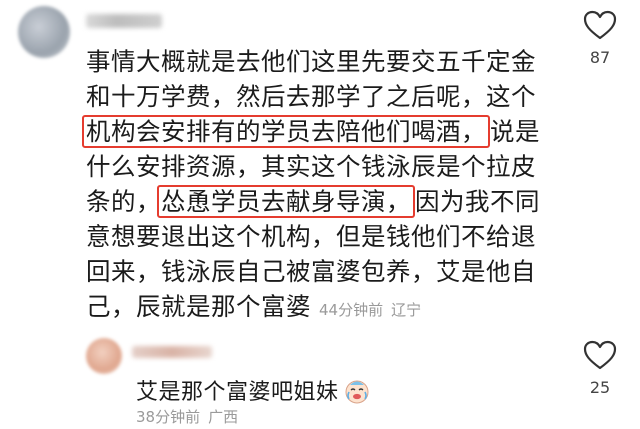 The image size is (640, 429). Describe the element at coordinates (223, 417) in the screenshot. I see `reply-location: 广西` at that location.